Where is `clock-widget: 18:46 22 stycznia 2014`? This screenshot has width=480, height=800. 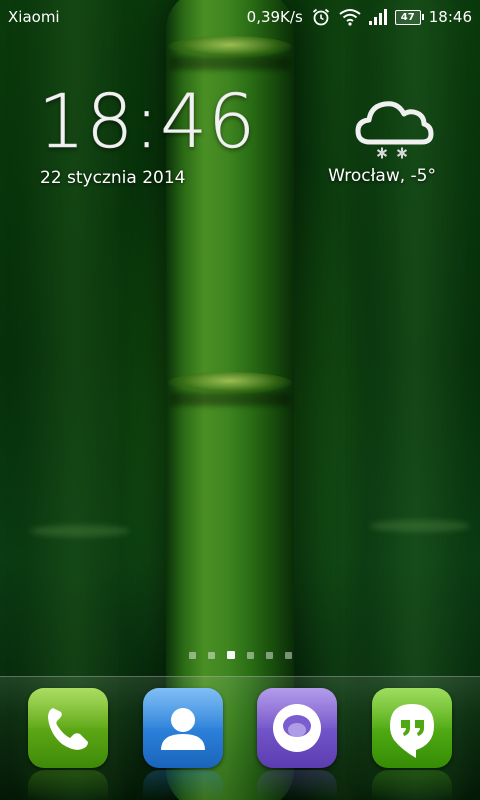
clock-widget: 18:46 22 stycznia 2014 is located at coordinates (147, 137).